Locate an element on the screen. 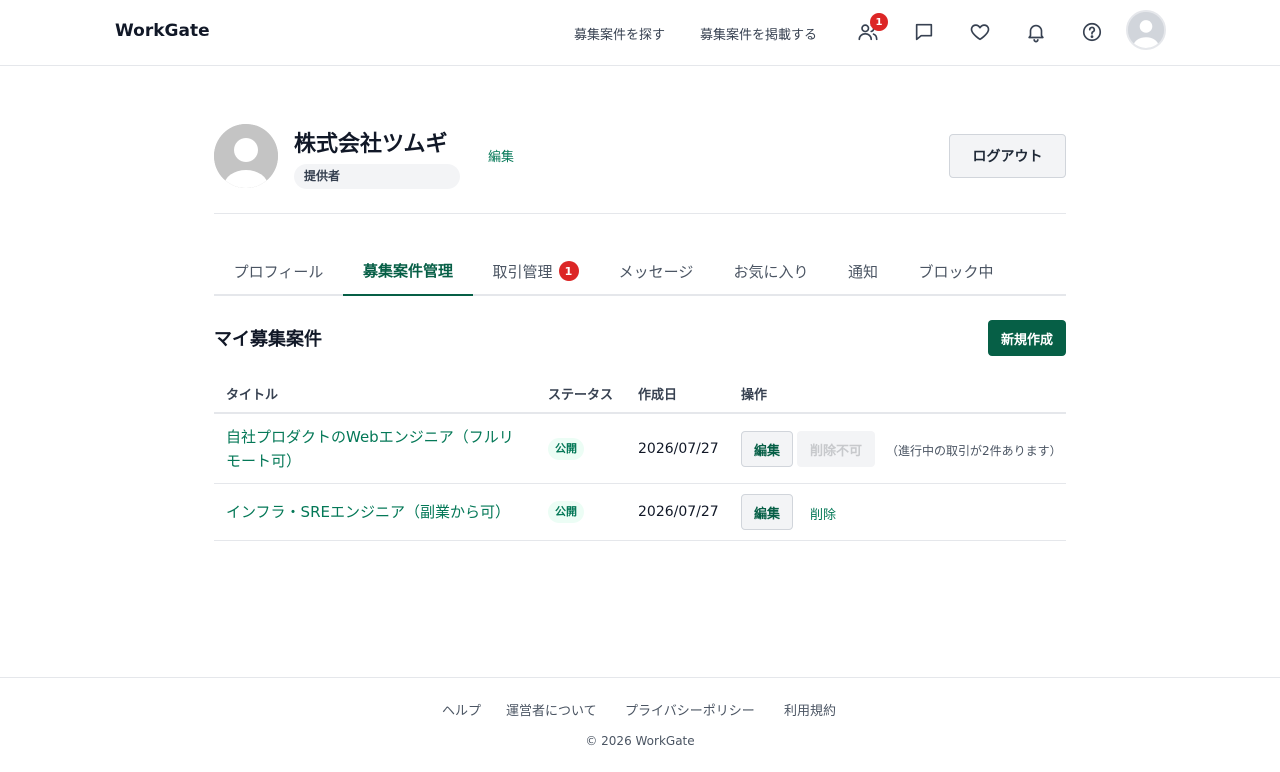 The width and height of the screenshot is (1280, 772). col-actions: 操作 is located at coordinates (754, 395).